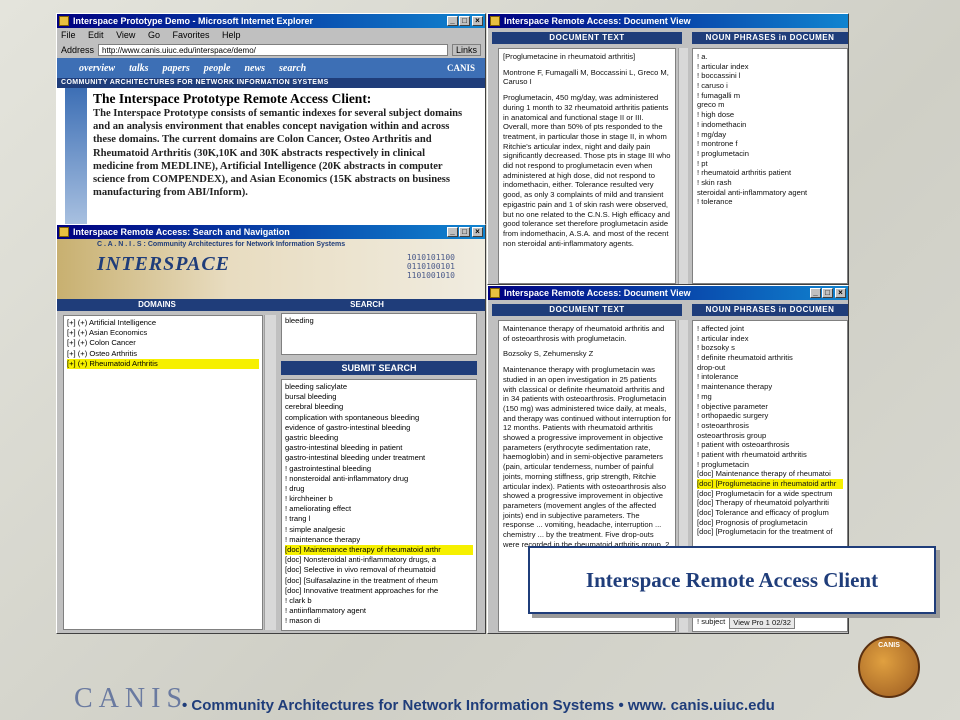 This screenshot has width=960, height=720. What do you see at coordinates (379, 407) in the screenshot?
I see `result-item: cerebral bleeding` at bounding box center [379, 407].